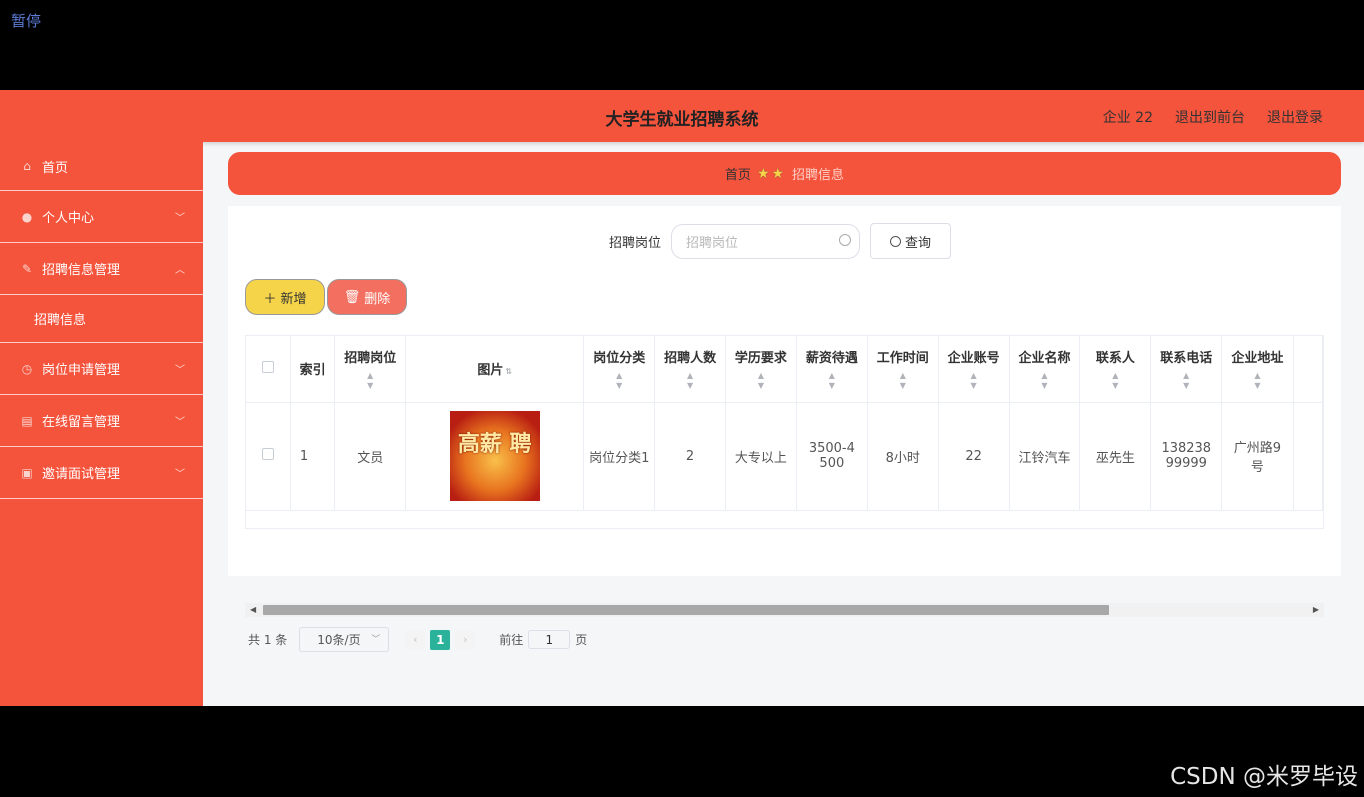 The height and width of the screenshot is (797, 1364). What do you see at coordinates (581, 640) in the screenshot?
I see `goto-suffix: 页` at bounding box center [581, 640].